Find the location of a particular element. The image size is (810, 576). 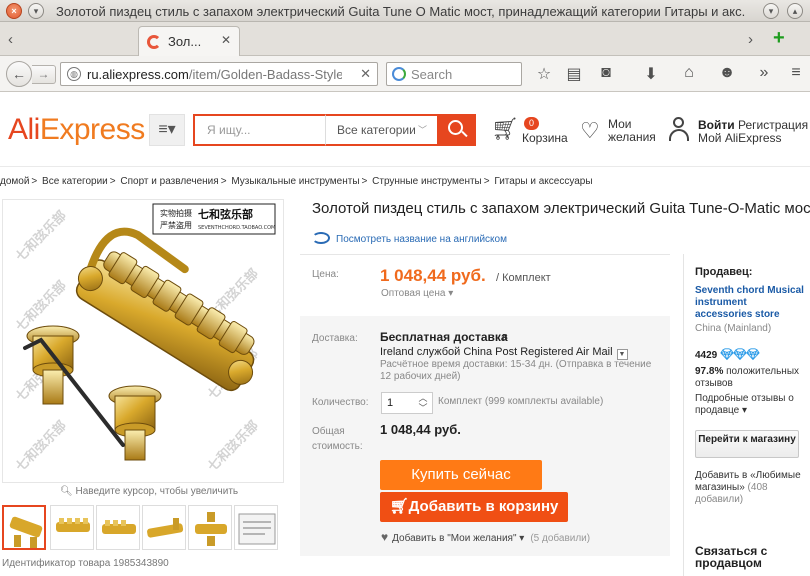

tabs-scroll-right-icon: › is located at coordinates (750, 39).